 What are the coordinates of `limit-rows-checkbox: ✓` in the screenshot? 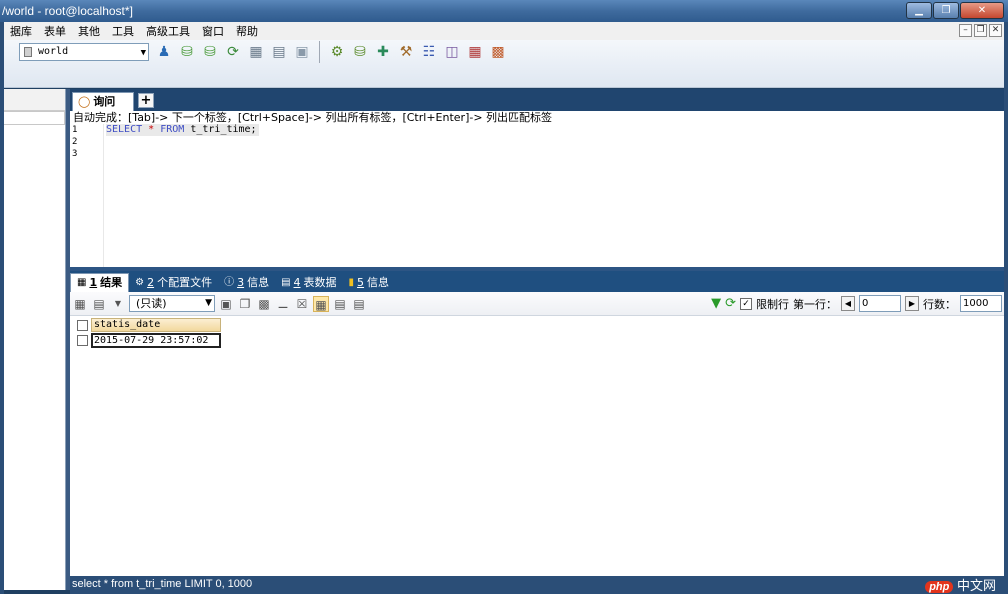 It's located at (746, 303).